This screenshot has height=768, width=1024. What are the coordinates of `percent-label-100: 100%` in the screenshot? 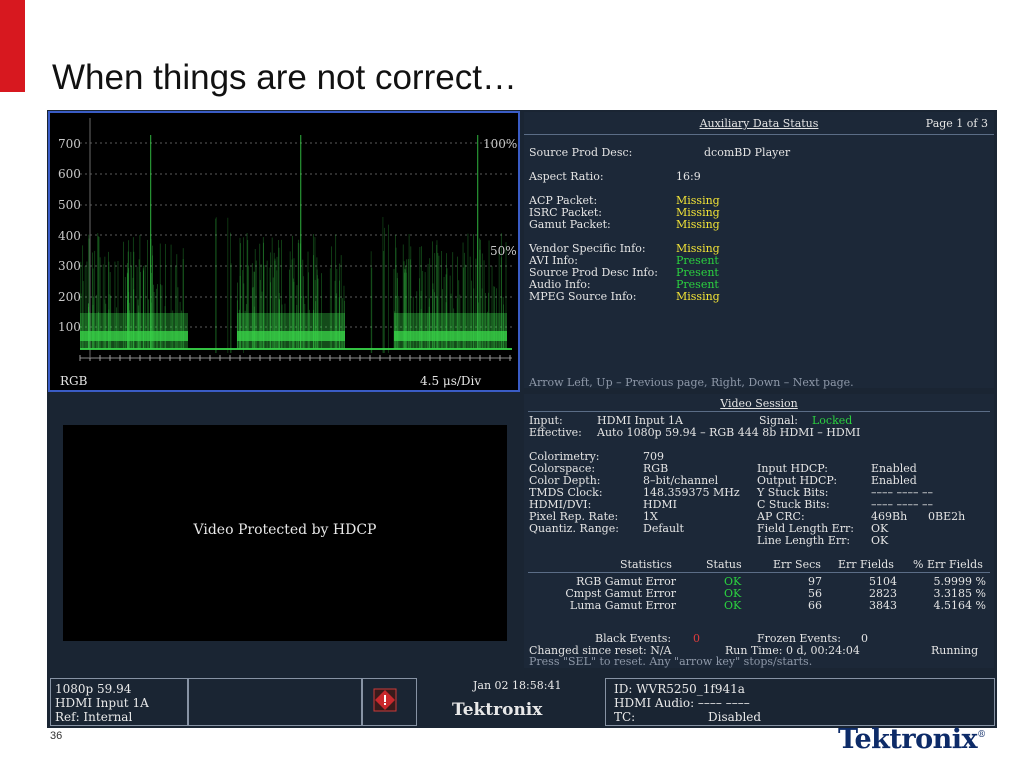 It's located at (500, 144).